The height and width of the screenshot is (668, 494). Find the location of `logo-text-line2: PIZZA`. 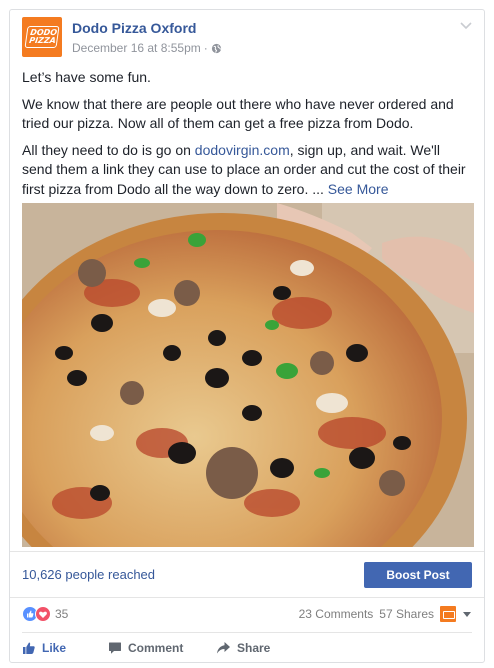

logo-text-line2: PIZZA is located at coordinates (42, 40).